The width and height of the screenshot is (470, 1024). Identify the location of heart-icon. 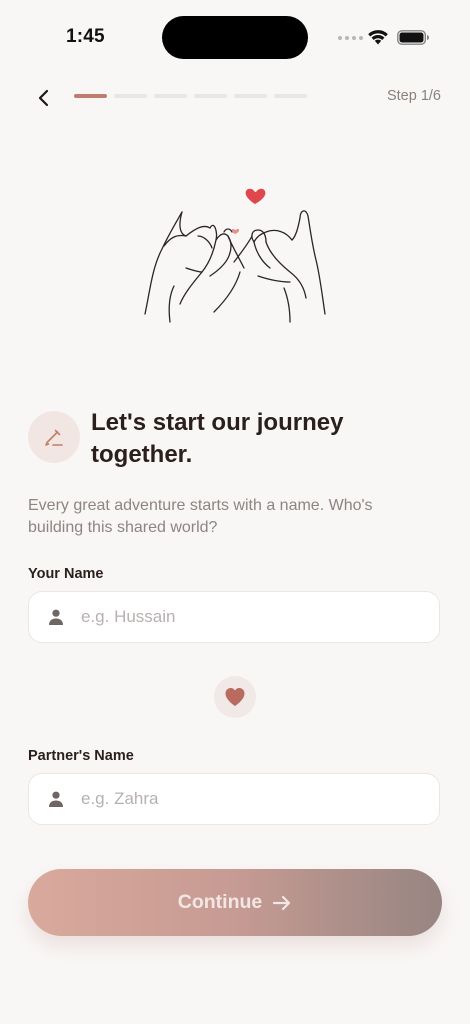
(235, 697).